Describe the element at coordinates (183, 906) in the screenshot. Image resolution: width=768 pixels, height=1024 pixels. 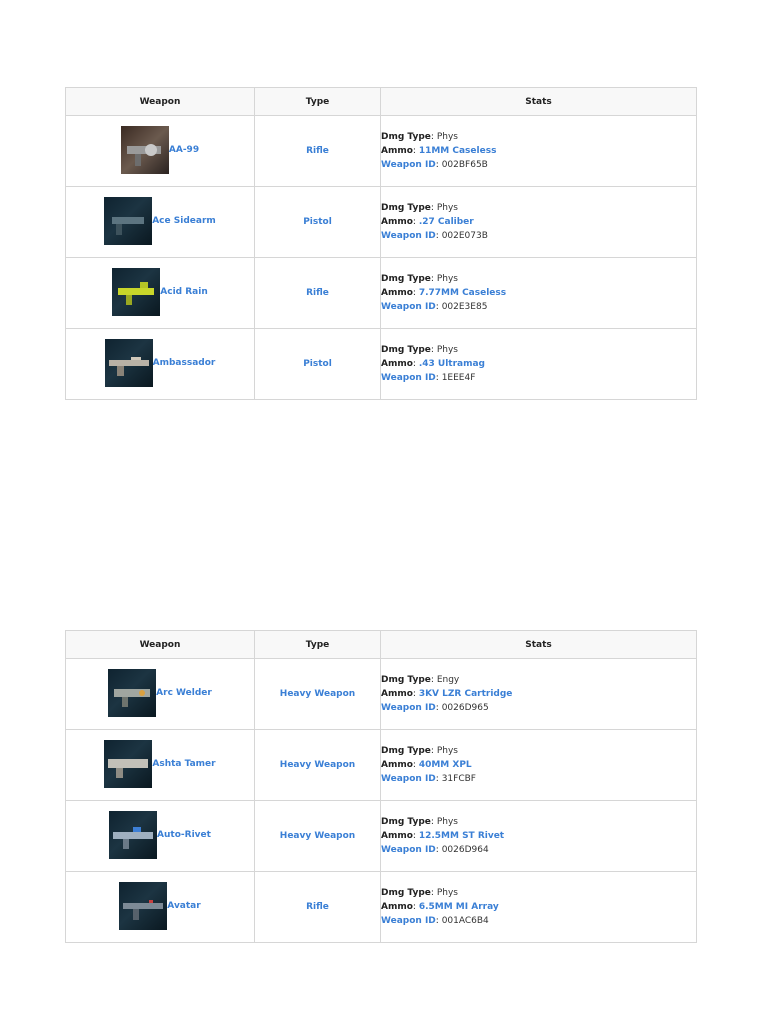
I see `weapon-link: Avatar` at that location.